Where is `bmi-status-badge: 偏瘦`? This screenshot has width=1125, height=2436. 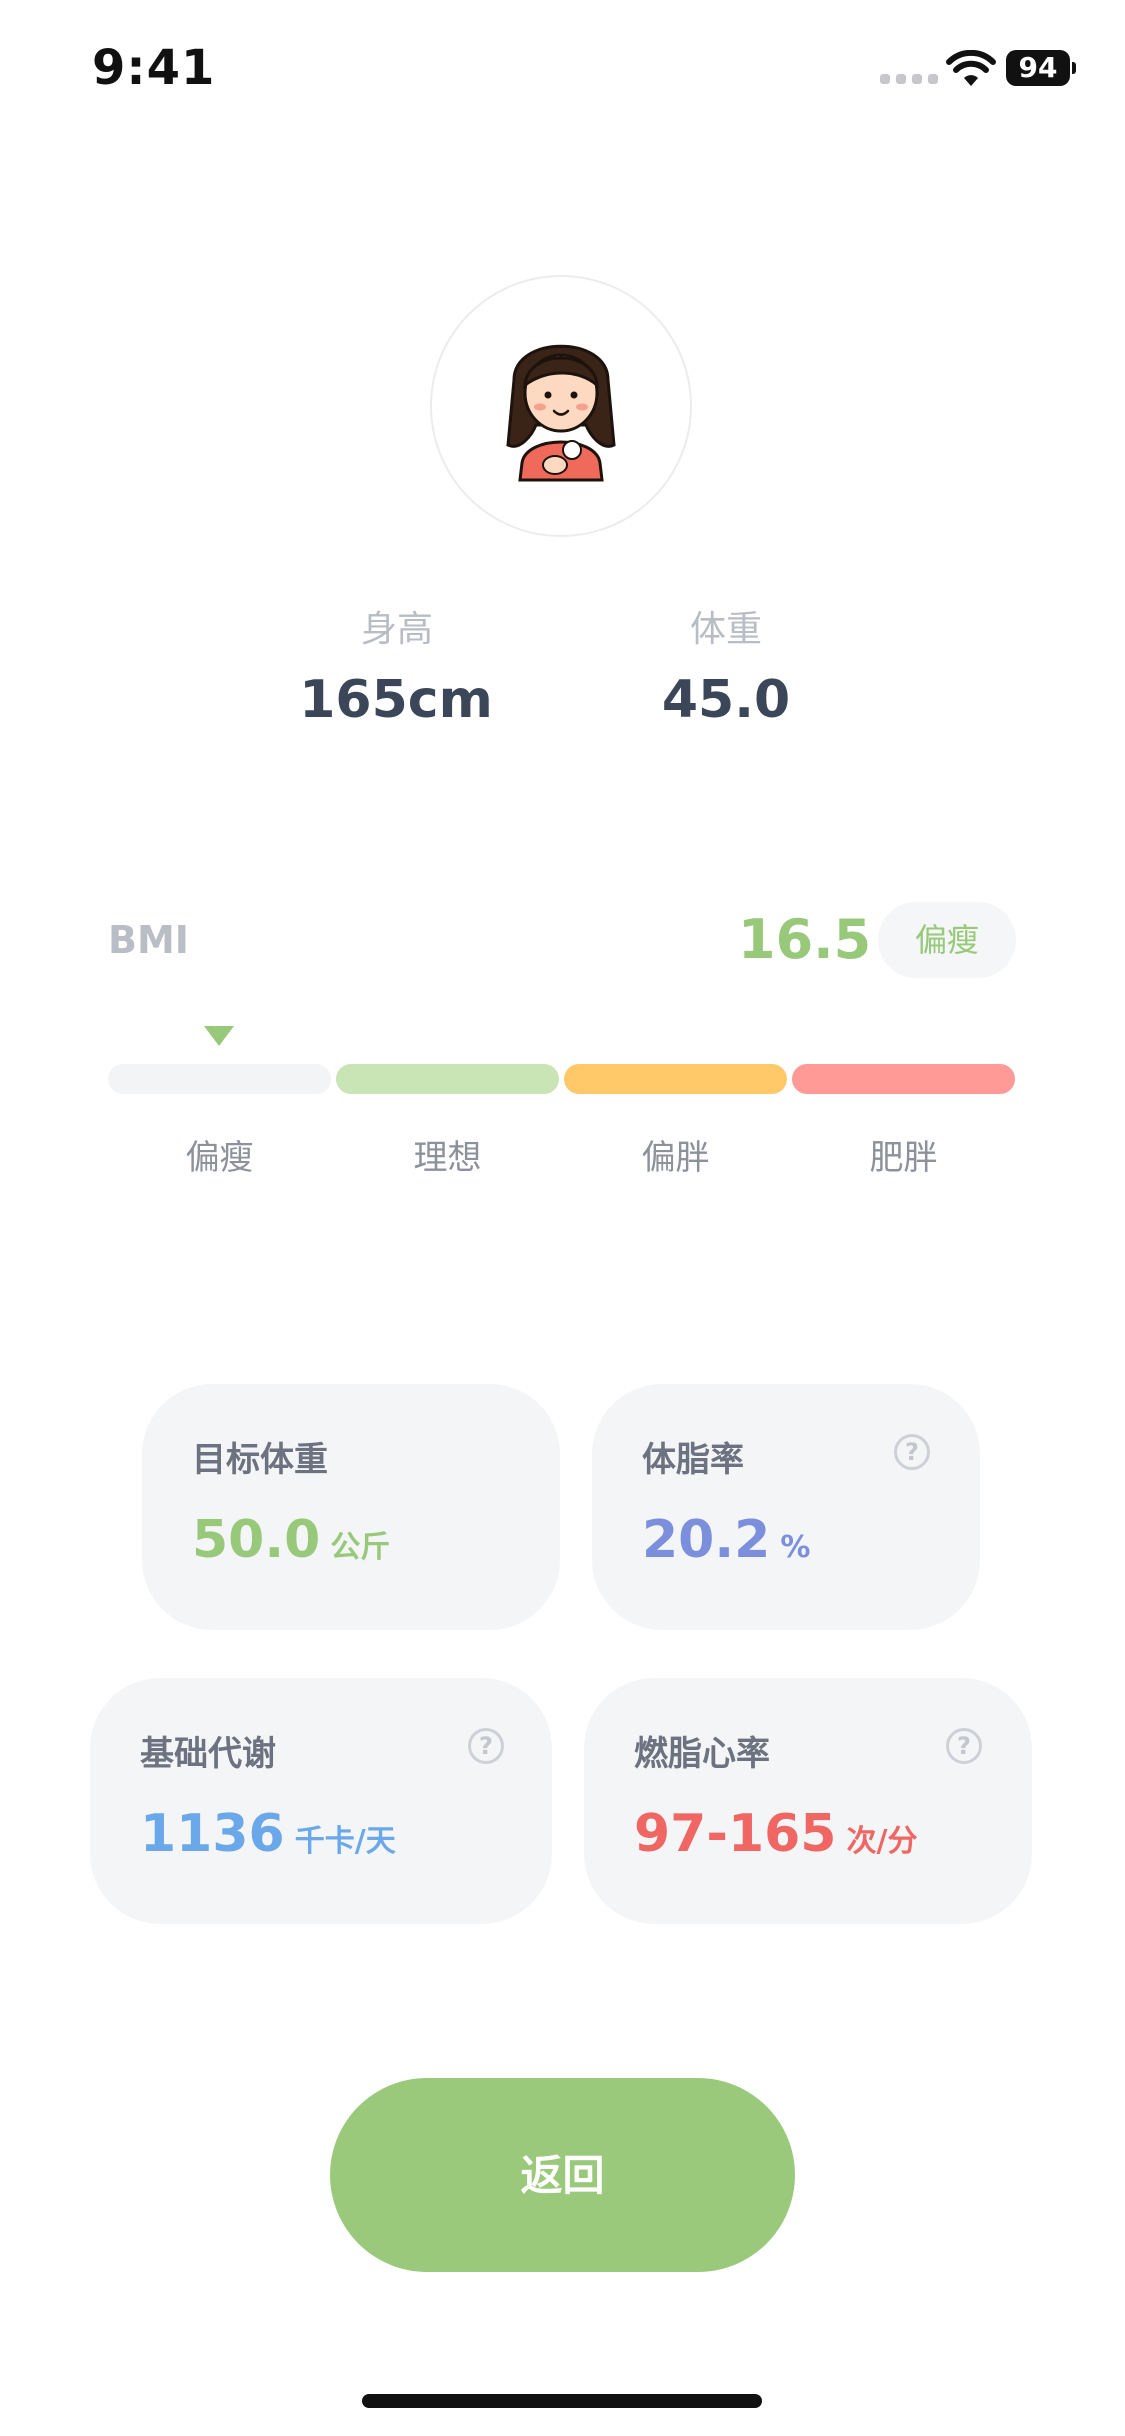 bmi-status-badge: 偏瘦 is located at coordinates (947, 940).